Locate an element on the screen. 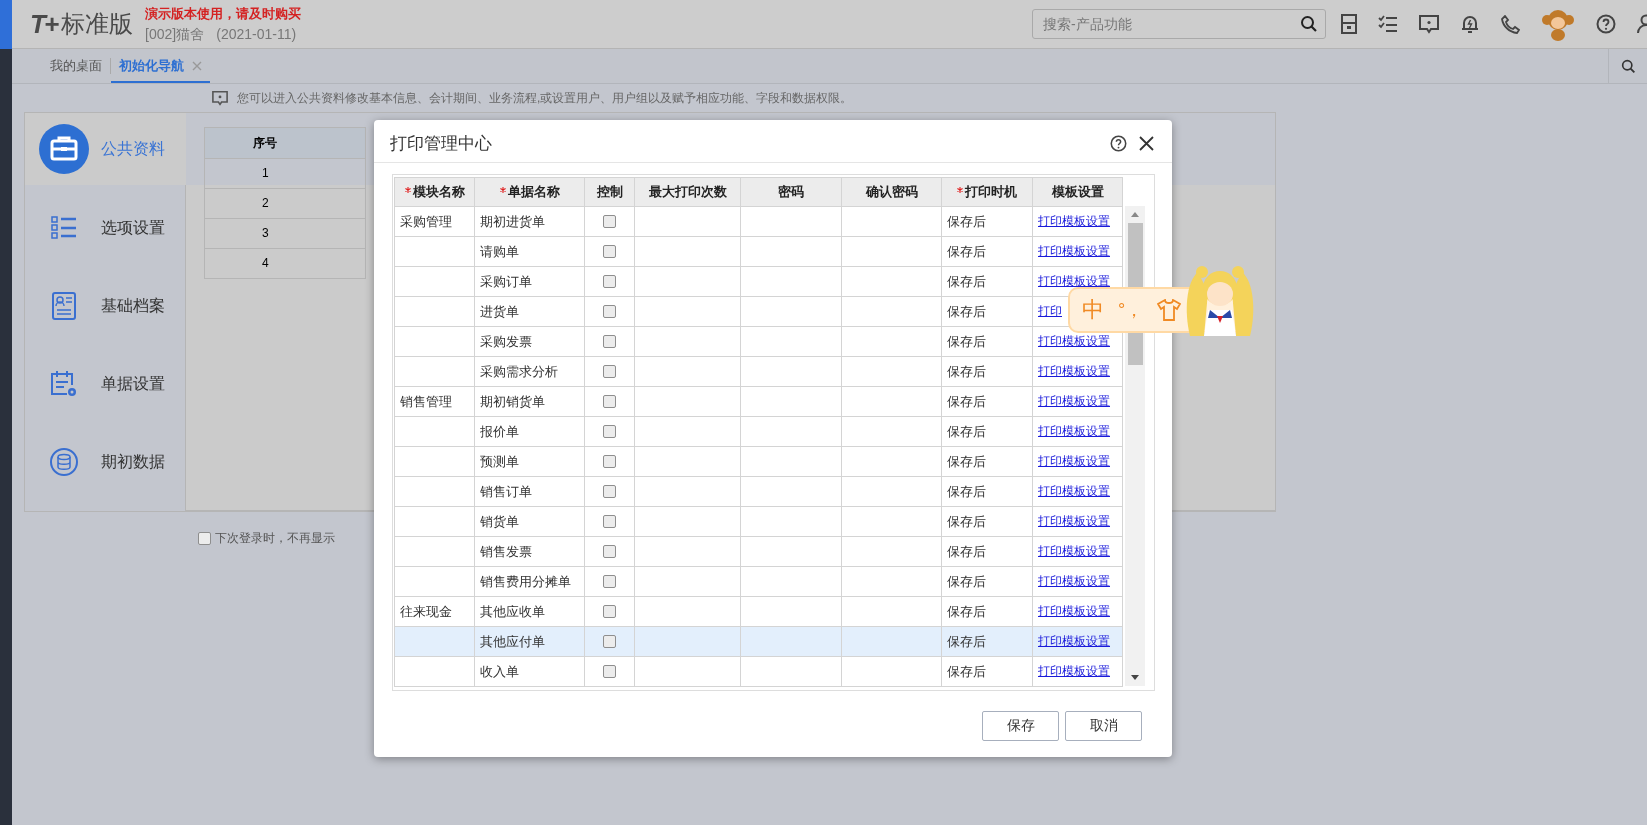 This screenshot has height=825, width=1647. message-icon is located at coordinates (1429, 24).